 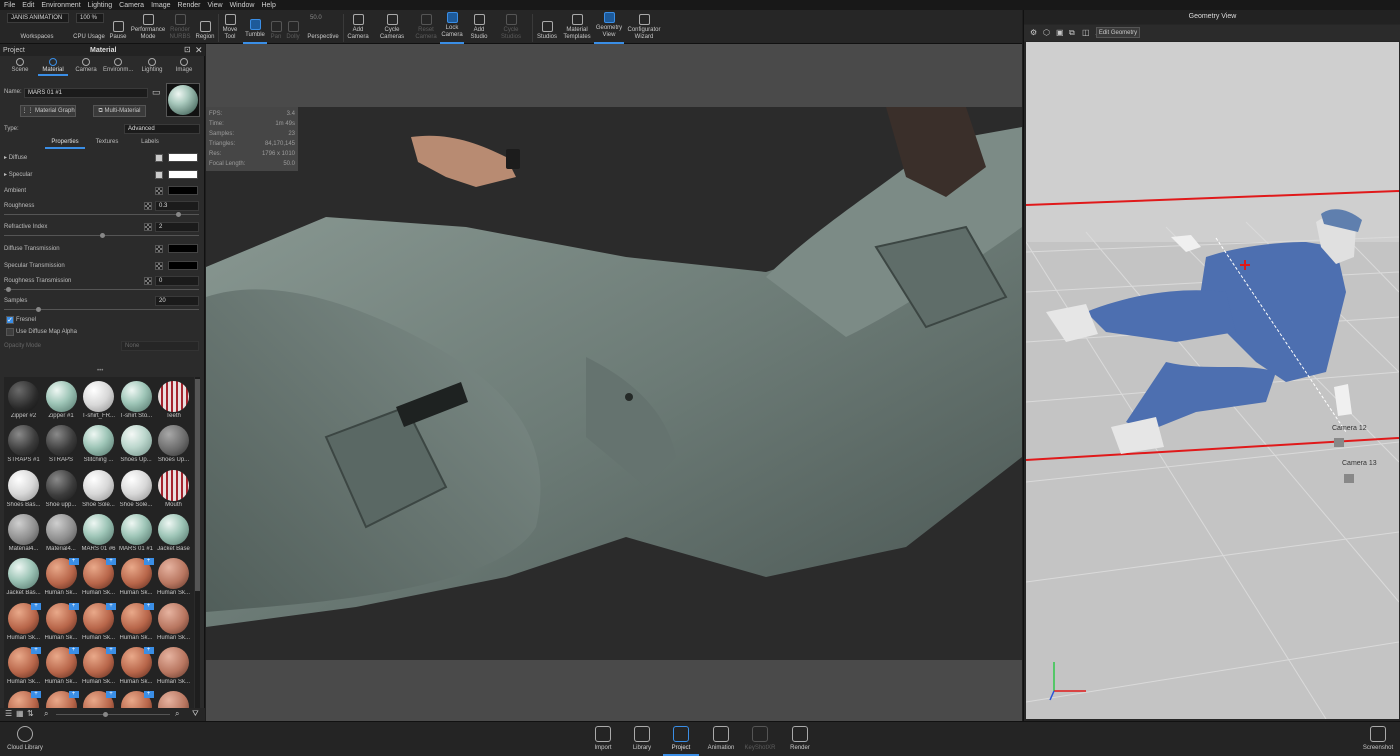 What do you see at coordinates (760, 740) in the screenshot?
I see `keyshotxr-button: KeyShotXR` at bounding box center [760, 740].